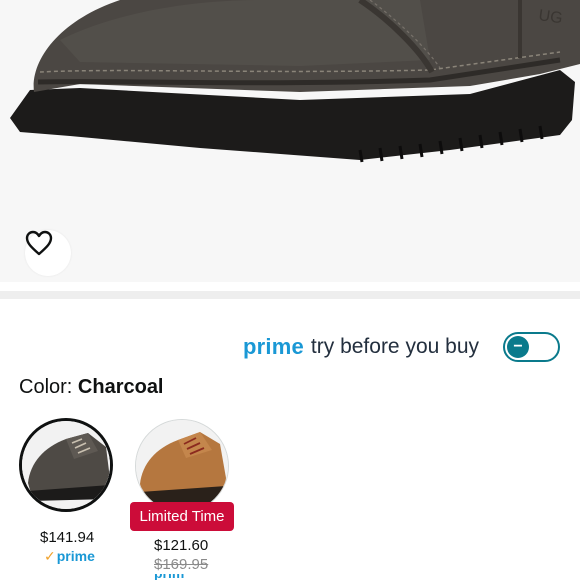 The height and width of the screenshot is (580, 580). What do you see at coordinates (290, 295) in the screenshot?
I see `section-divider` at bounding box center [290, 295].